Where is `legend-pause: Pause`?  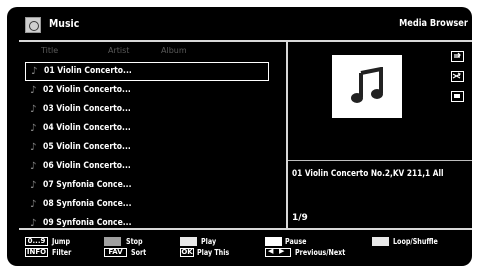
legend-pause: Pause is located at coordinates (296, 241).